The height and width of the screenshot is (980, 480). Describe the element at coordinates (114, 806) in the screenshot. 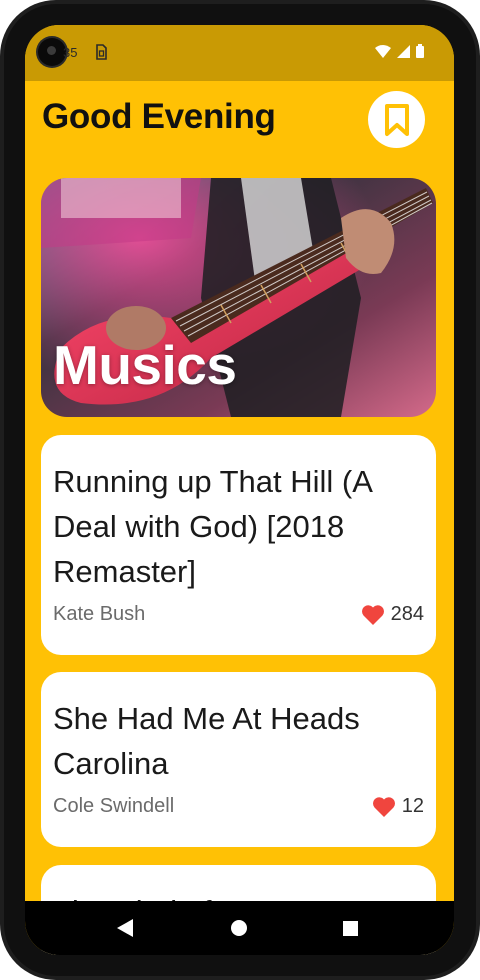

I see `song-artist: Cole Swindell` at that location.